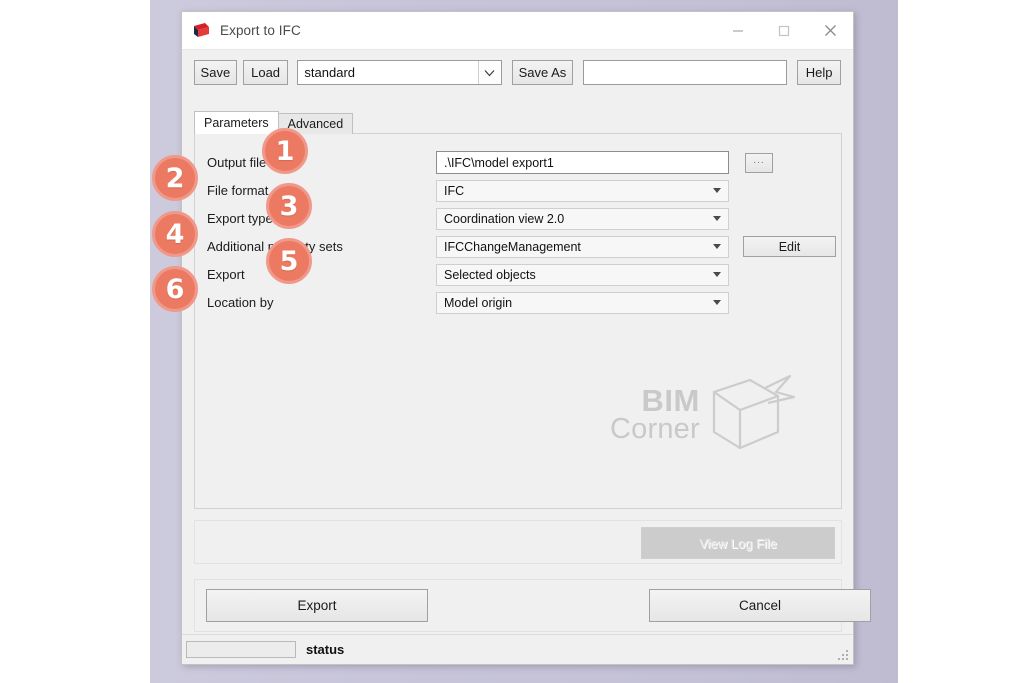 This screenshot has height=683, width=1024. Describe the element at coordinates (215, 72) in the screenshot. I see `save-button: Save` at that location.